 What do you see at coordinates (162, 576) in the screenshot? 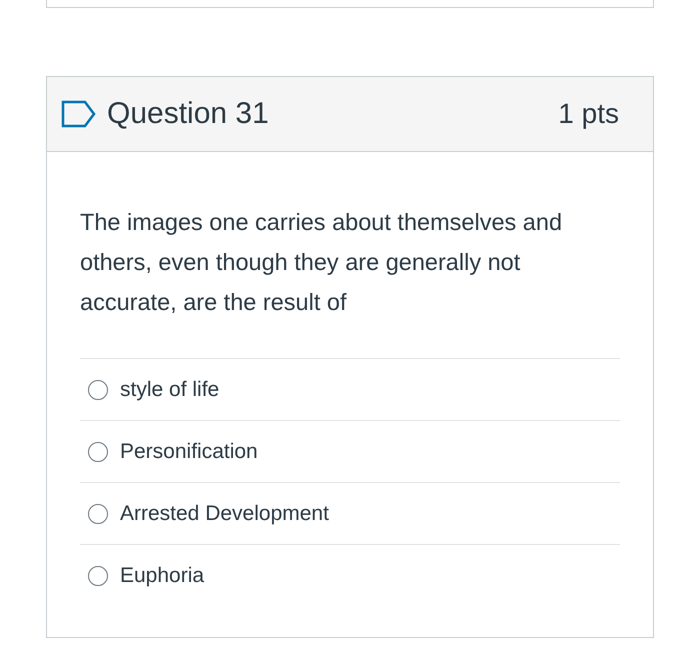
I see `answer-label: Euphoria` at bounding box center [162, 576].